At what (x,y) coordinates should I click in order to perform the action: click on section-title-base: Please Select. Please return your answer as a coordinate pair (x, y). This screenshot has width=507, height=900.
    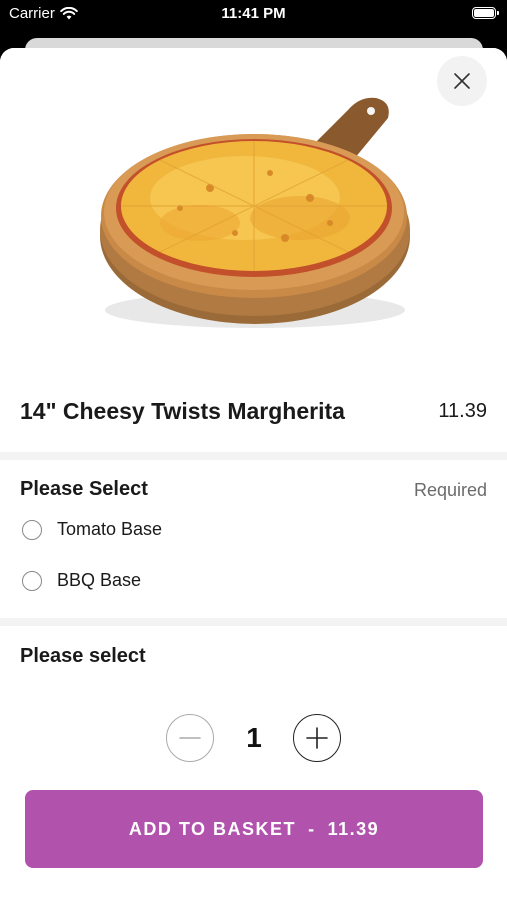
    Looking at the image, I should click on (84, 489).